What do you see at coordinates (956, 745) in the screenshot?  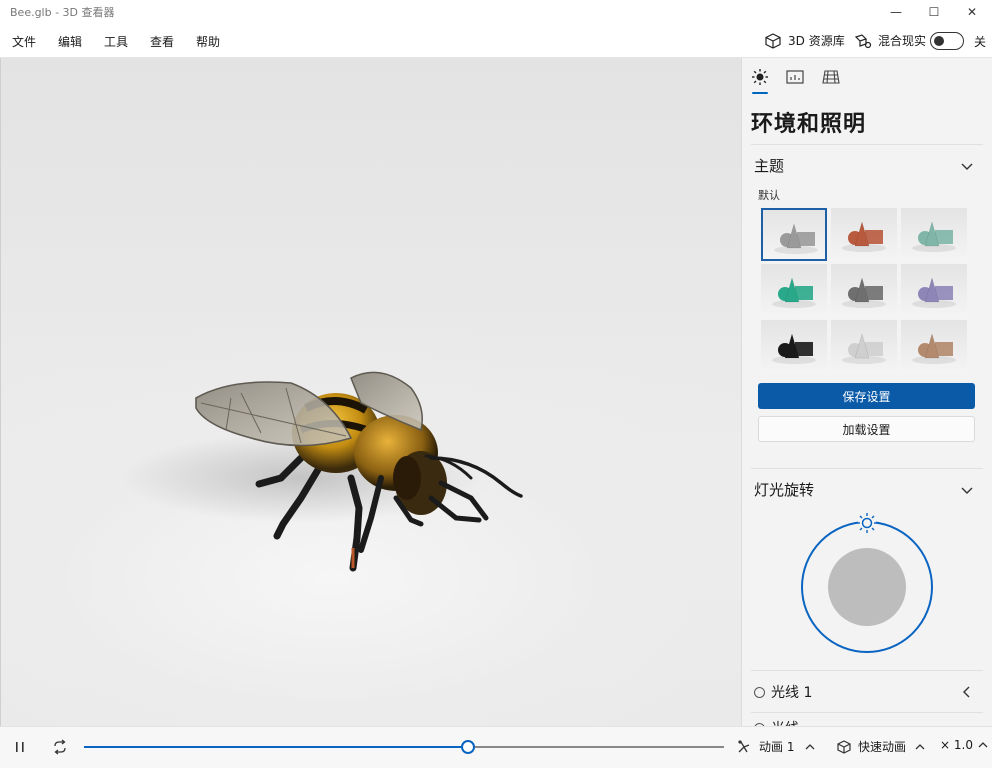 I see `speed-label: × 1.0` at bounding box center [956, 745].